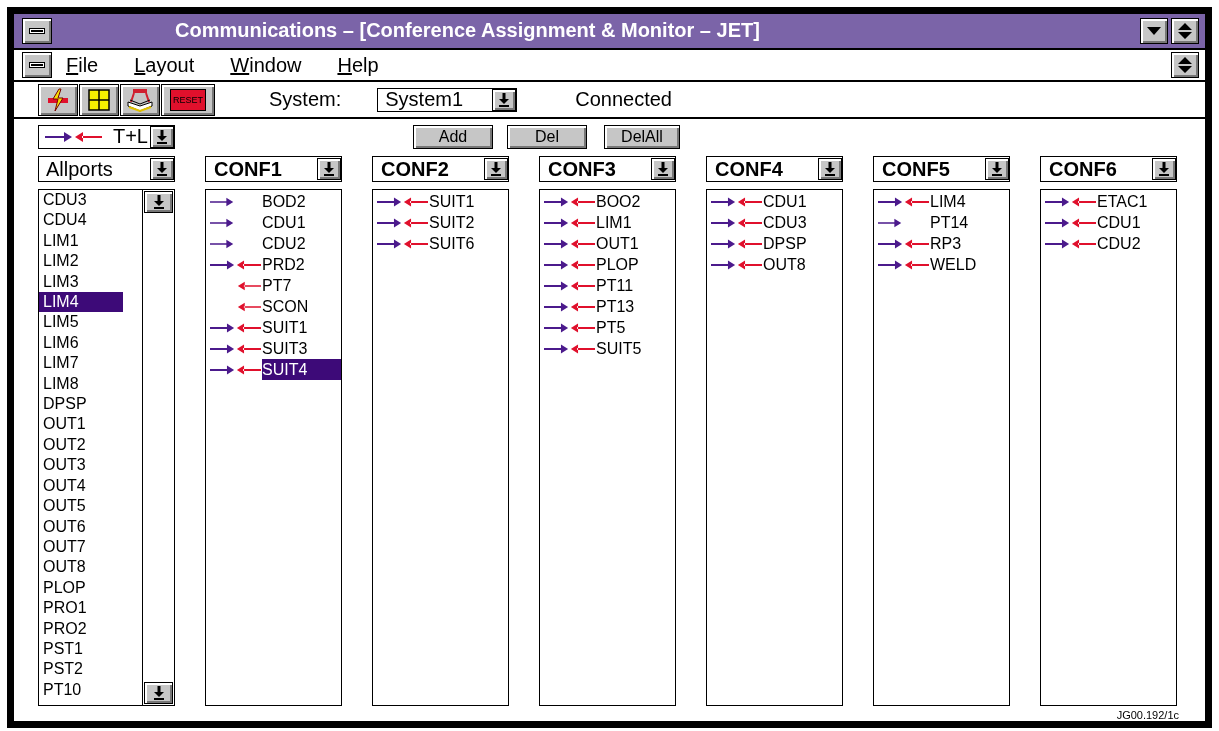 The height and width of the screenshot is (731, 1219). I want to click on port-entry: PT14, so click(969, 222).